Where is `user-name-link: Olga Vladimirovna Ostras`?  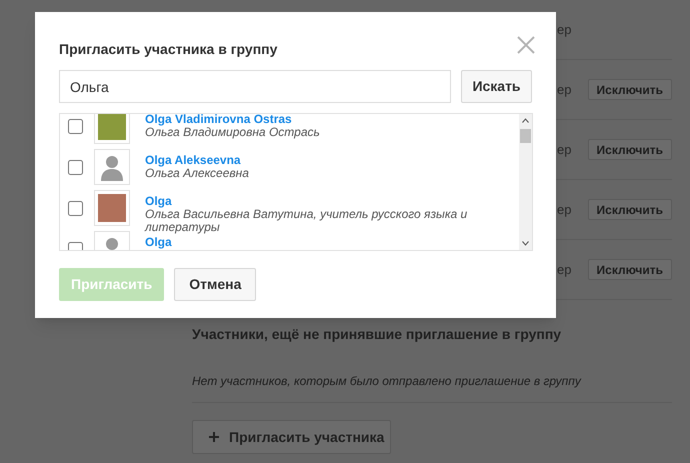 user-name-link: Olga Vladimirovna Ostras is located at coordinates (326, 120).